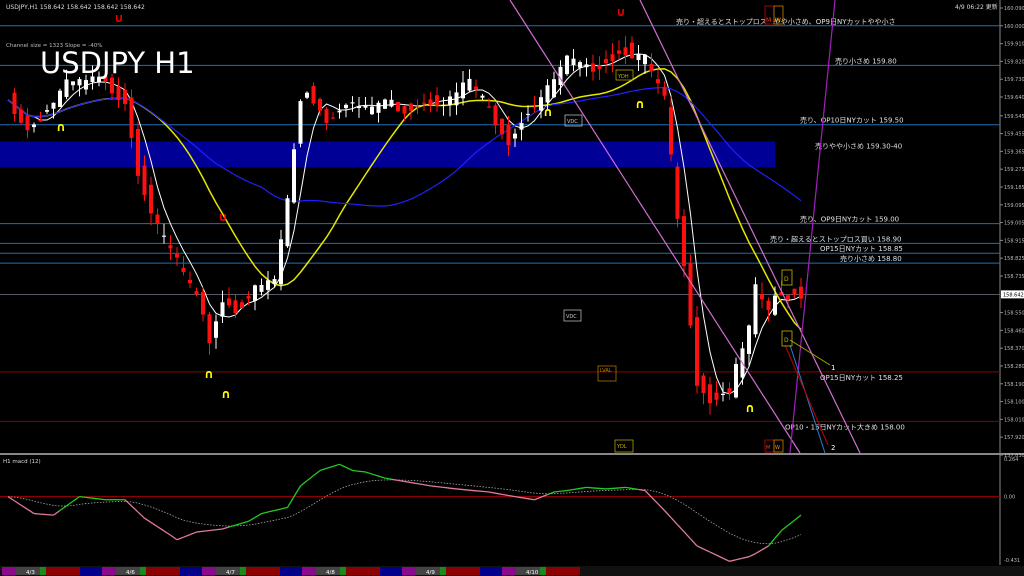 This screenshot has width=1024, height=576. Describe the element at coordinates (833, 368) in the screenshot. I see `wave-label-1: 1` at that location.